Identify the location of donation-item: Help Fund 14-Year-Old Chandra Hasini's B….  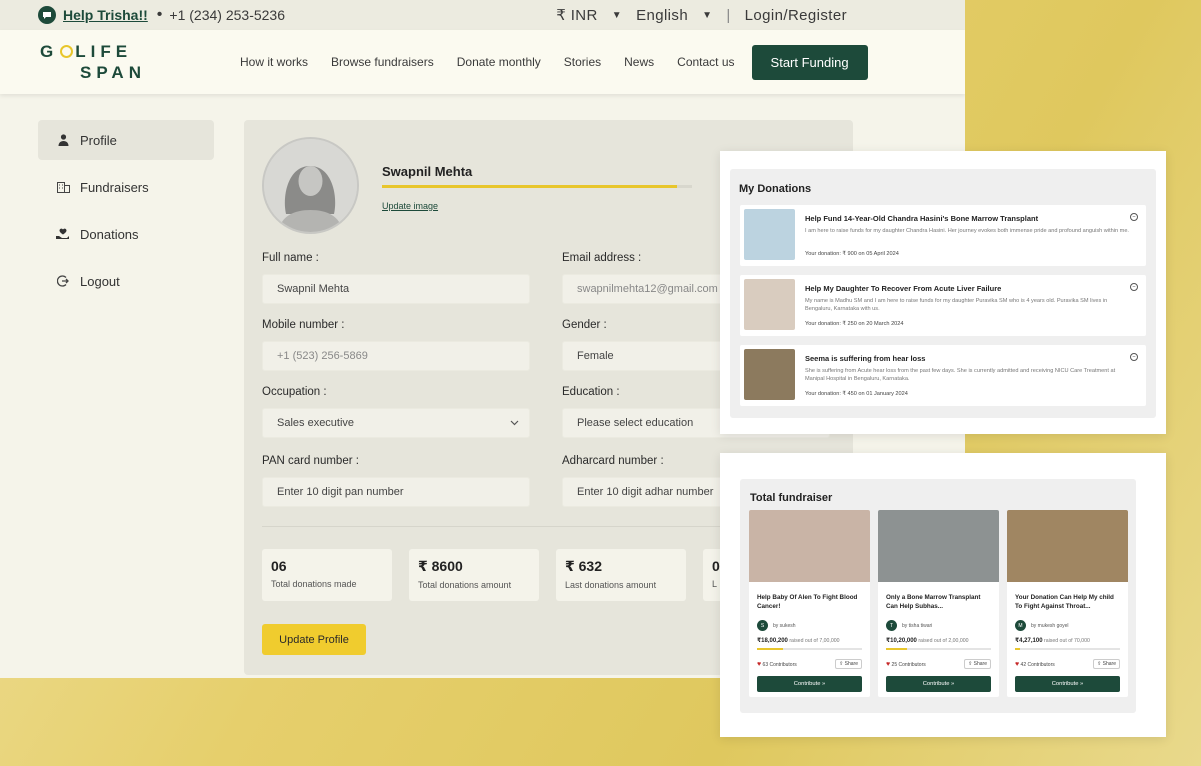
(943, 235).